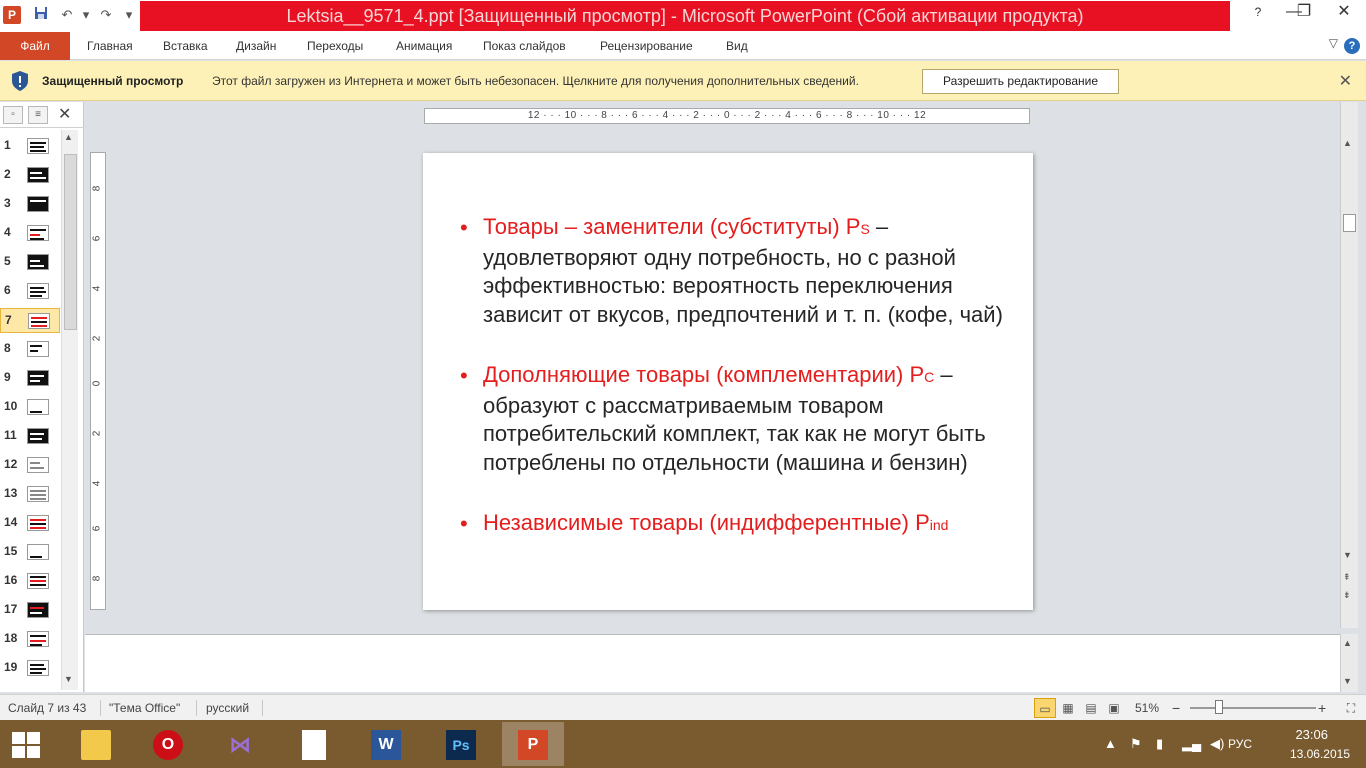 The height and width of the screenshot is (768, 1366). Describe the element at coordinates (30, 668) in the screenshot. I see `slide-thumbnail: 19` at that location.